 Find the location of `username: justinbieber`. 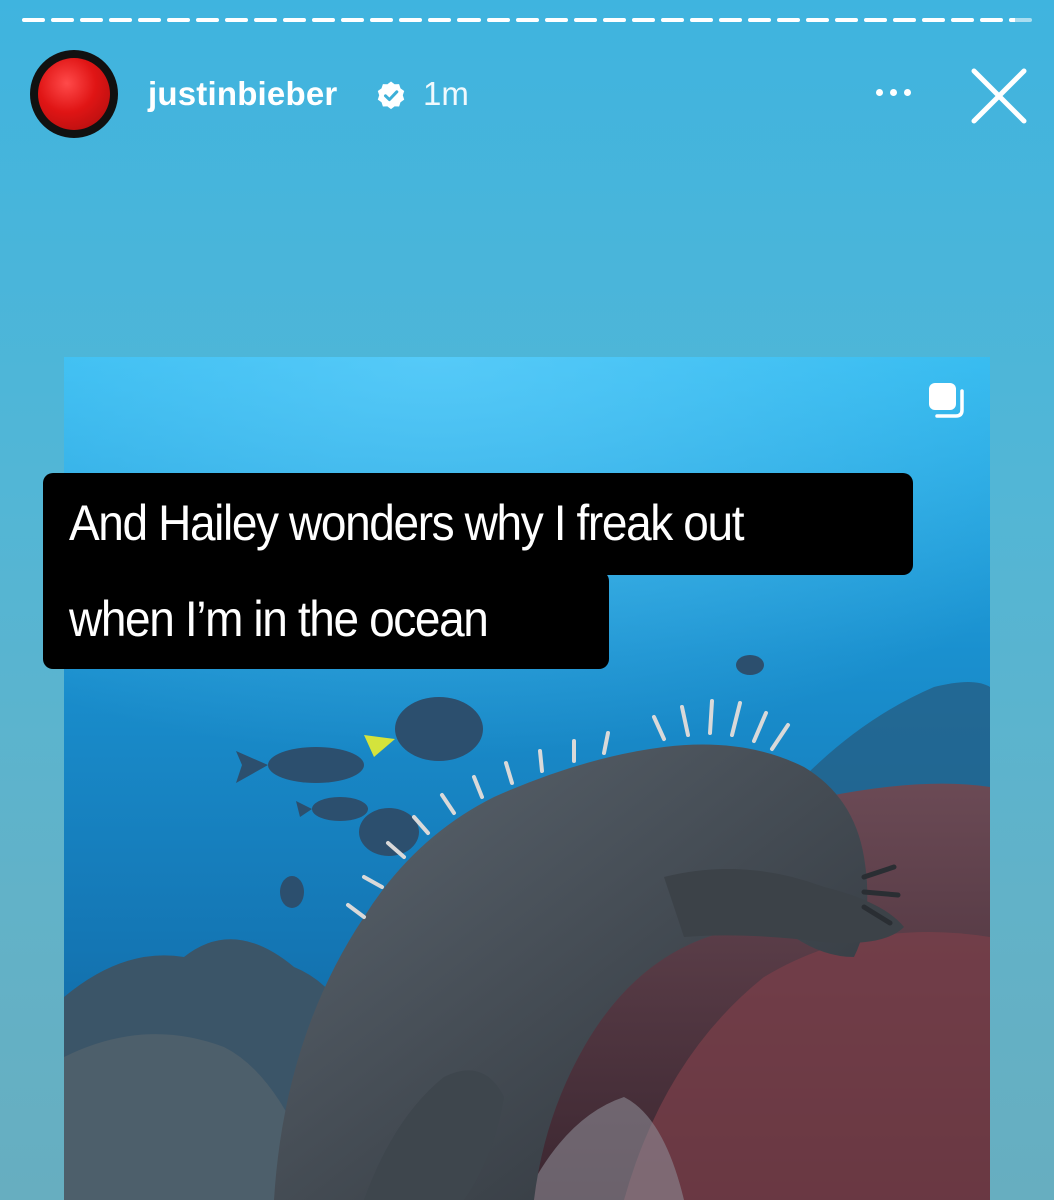

username: justinbieber is located at coordinates (242, 94).